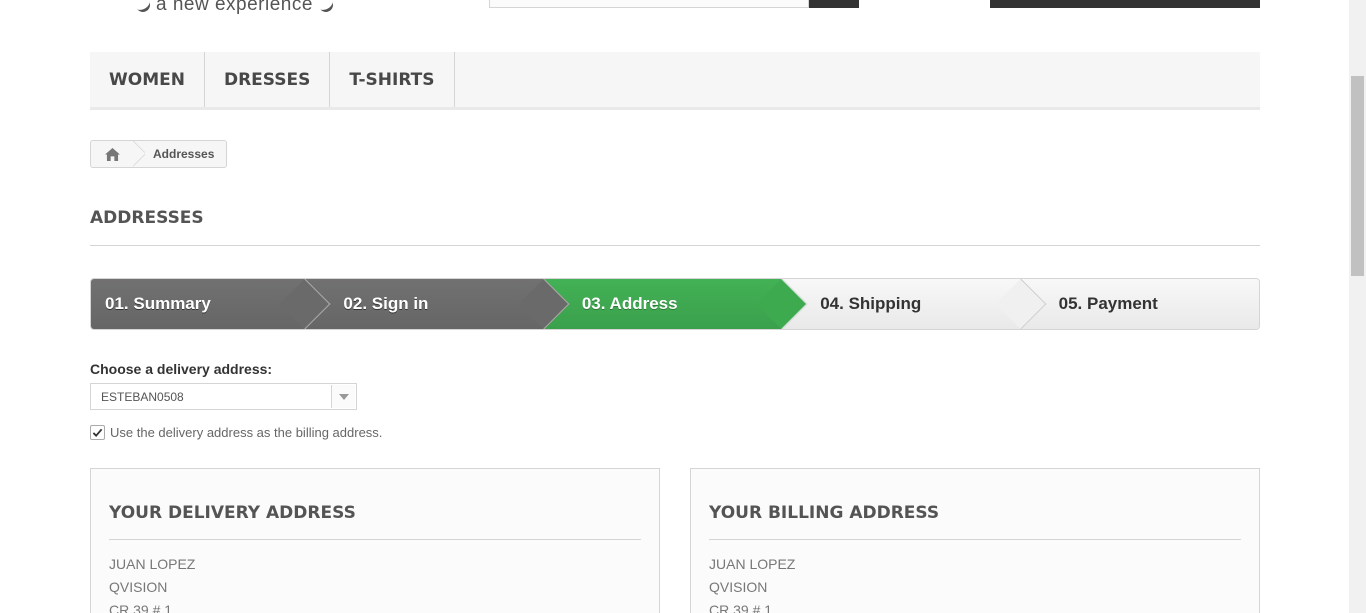  I want to click on page-title: ADDRESSES, so click(675, 227).